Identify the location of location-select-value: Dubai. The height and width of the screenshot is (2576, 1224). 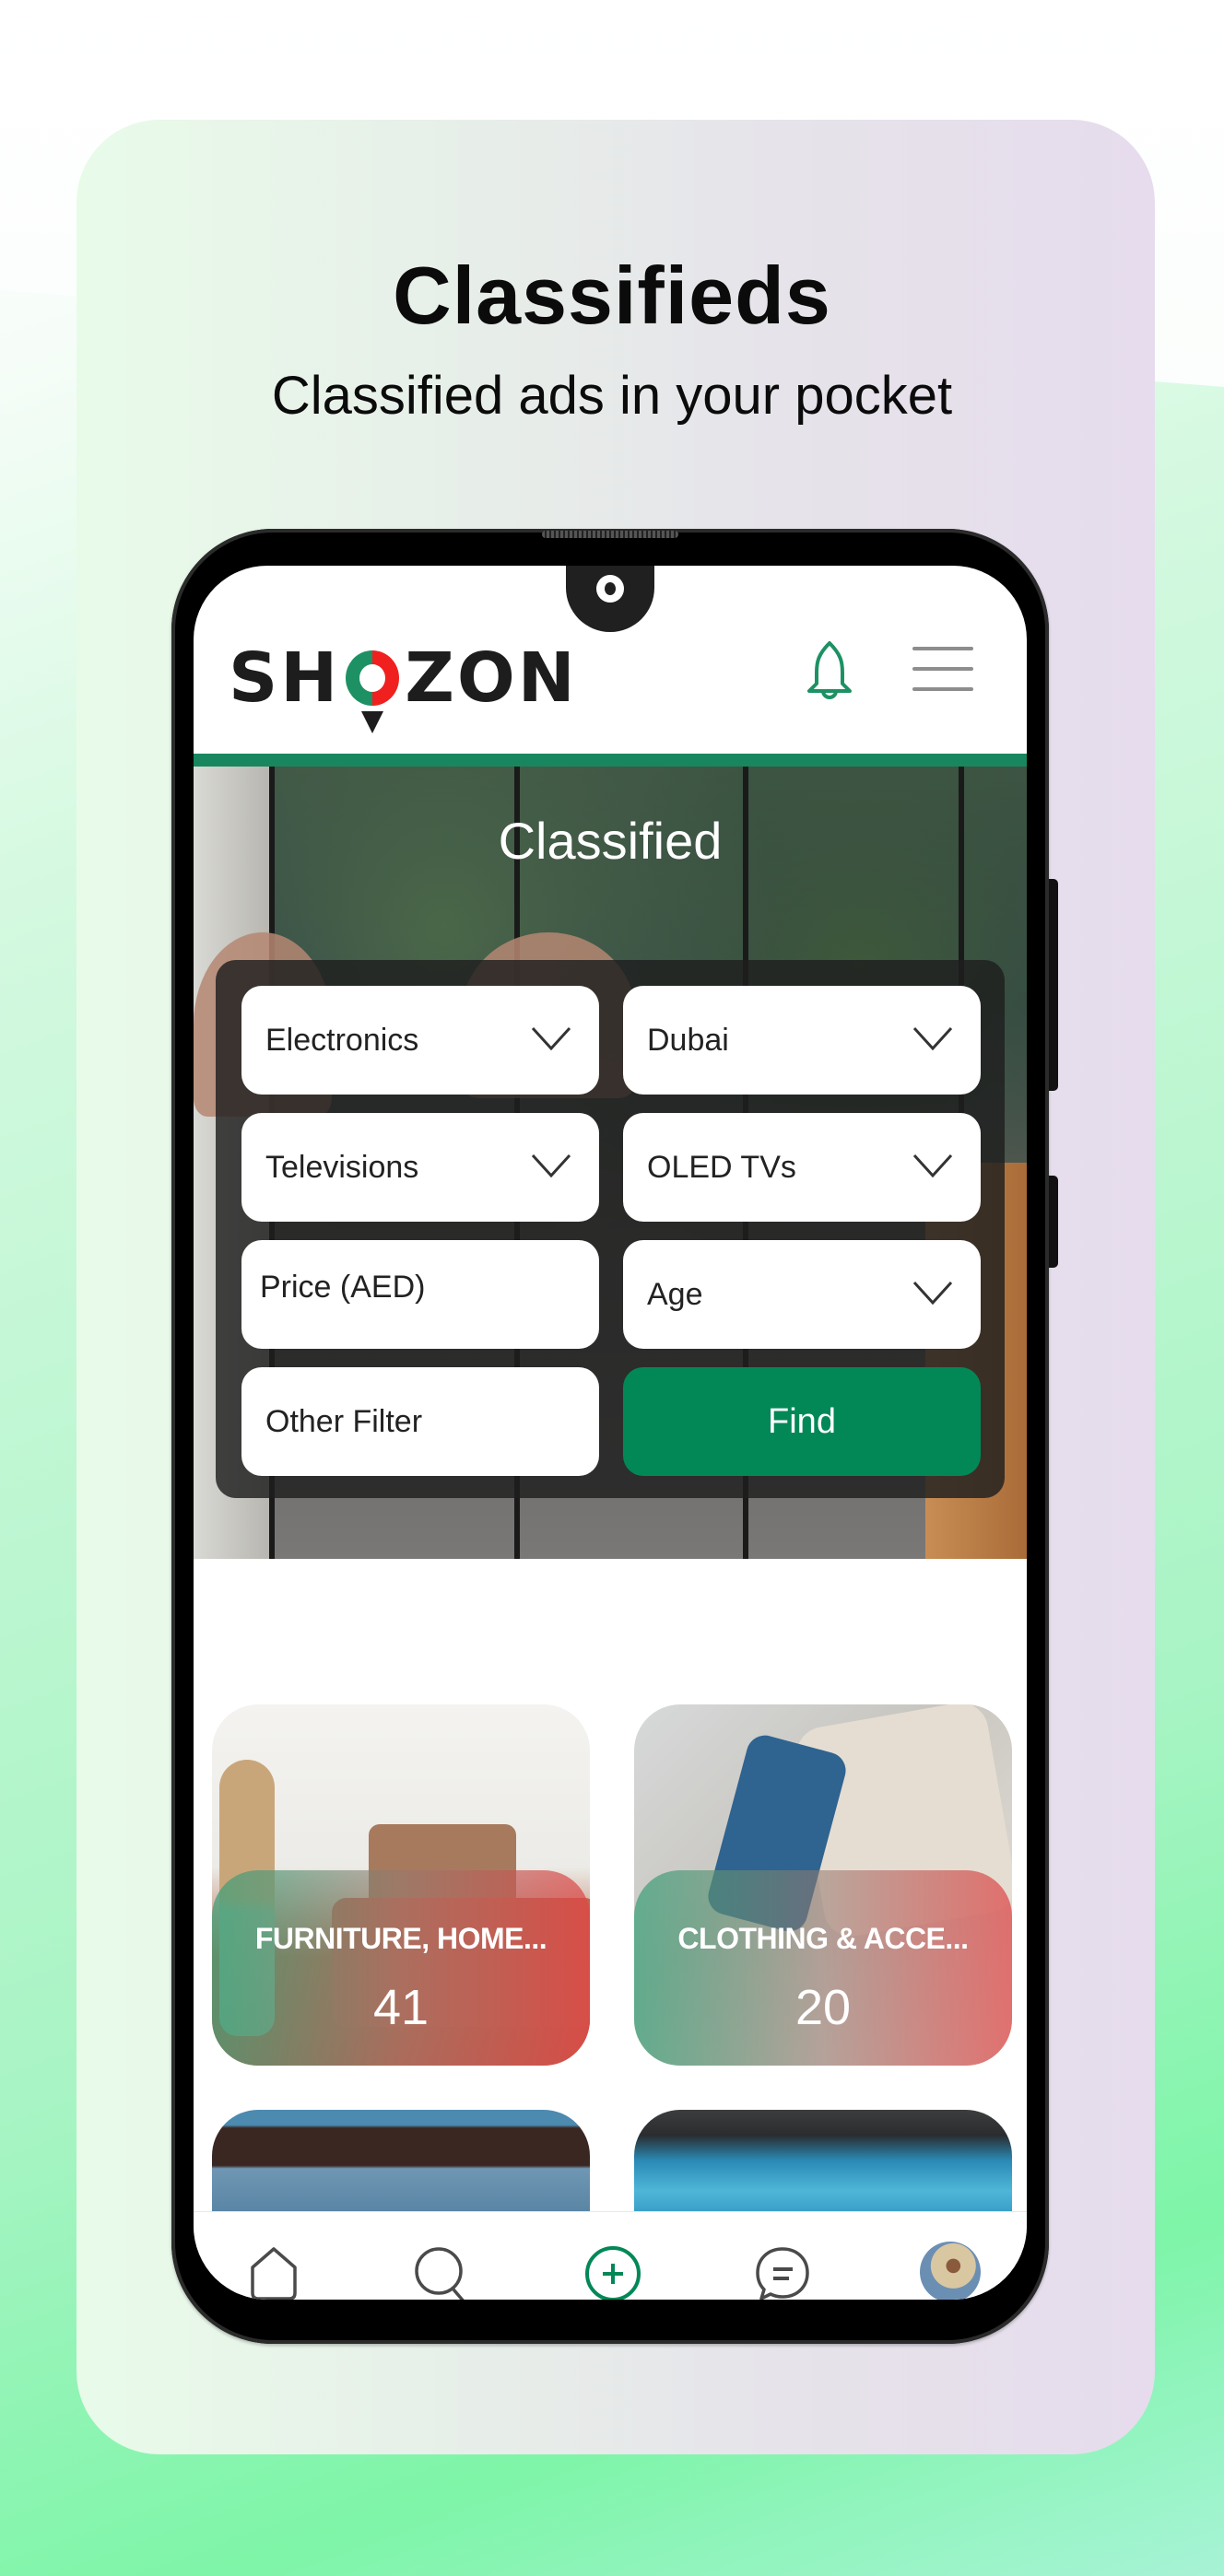
(688, 1040).